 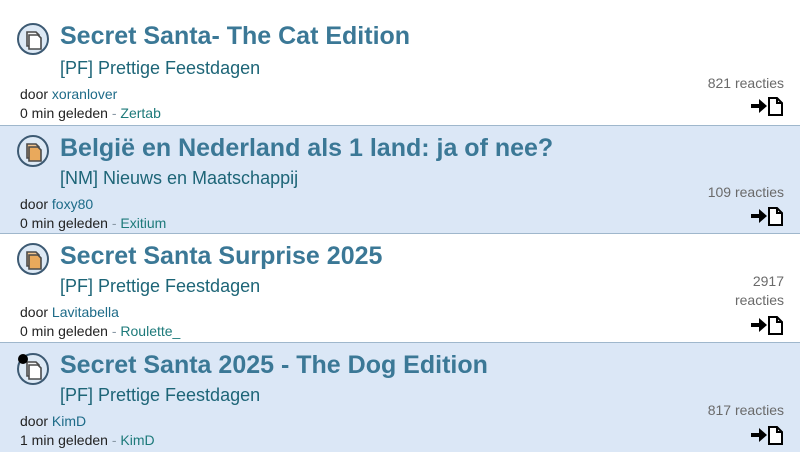 I want to click on time-ago: 1 min geleden, so click(x=64, y=440).